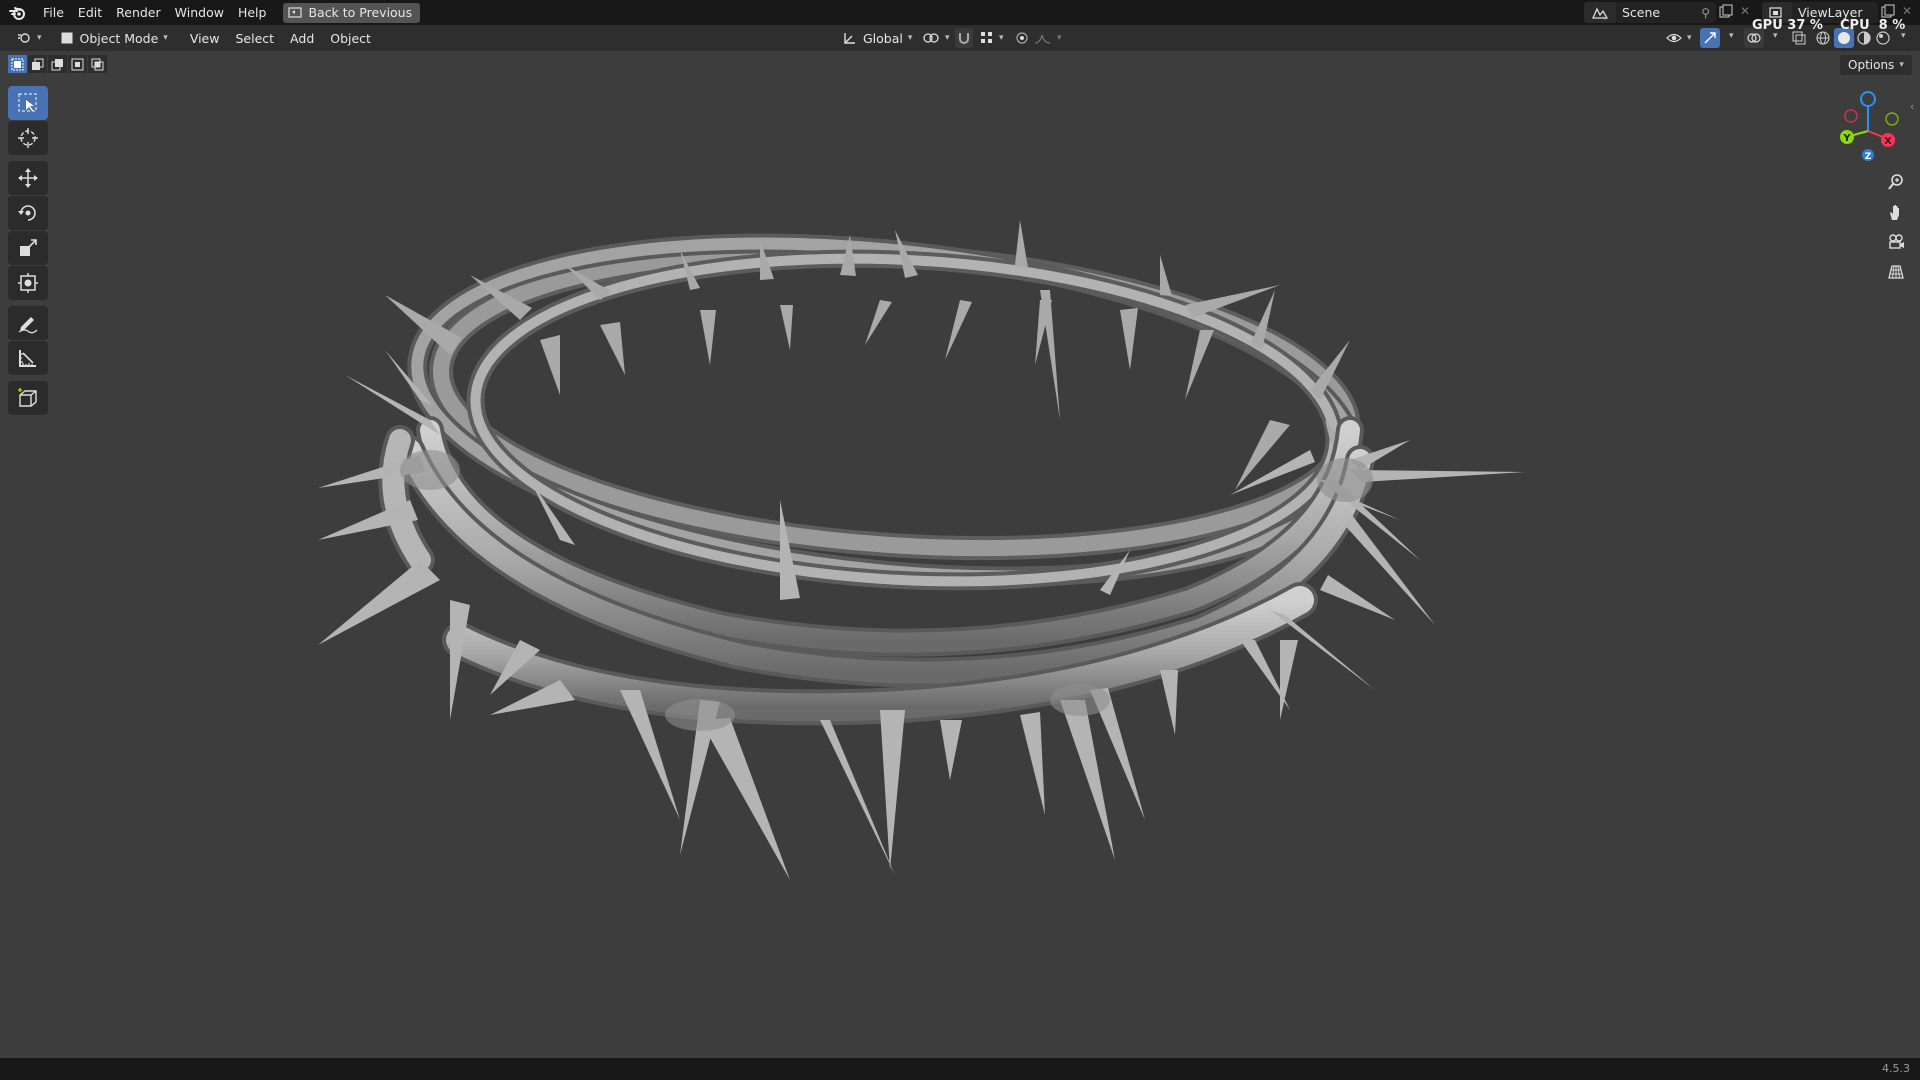 This screenshot has height=1080, width=1920. What do you see at coordinates (254, 38) in the screenshot?
I see `menu-select: Select` at bounding box center [254, 38].